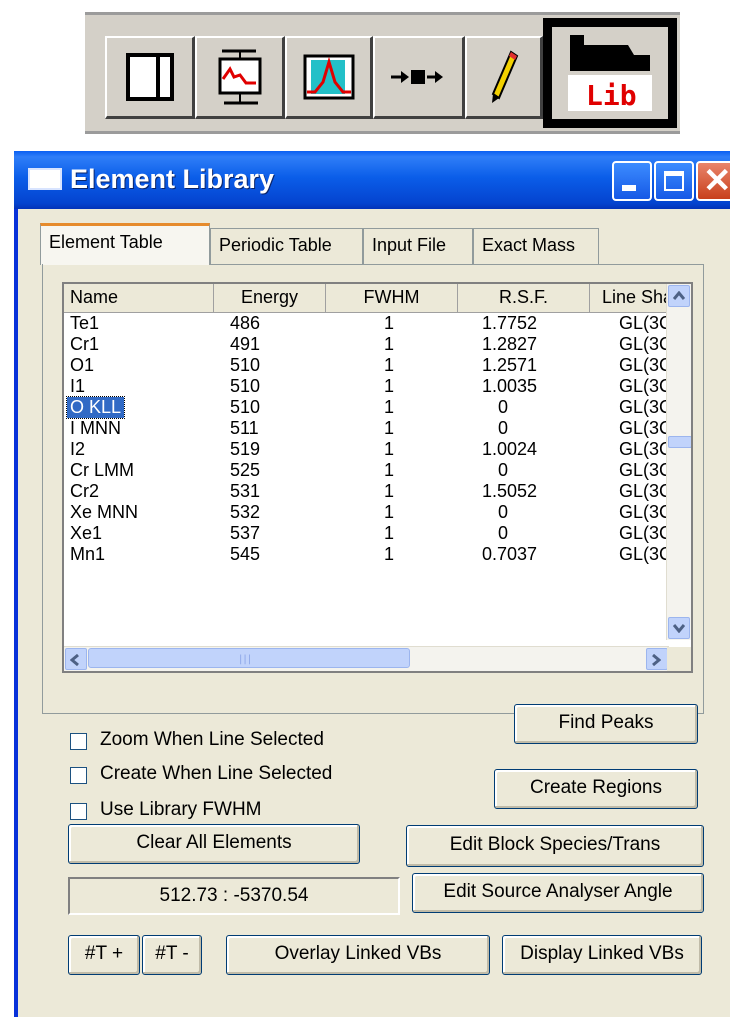 The width and height of the screenshot is (730, 1017). Describe the element at coordinates (249, 658) in the screenshot. I see `horizontal-scroll-thumb: |||` at that location.